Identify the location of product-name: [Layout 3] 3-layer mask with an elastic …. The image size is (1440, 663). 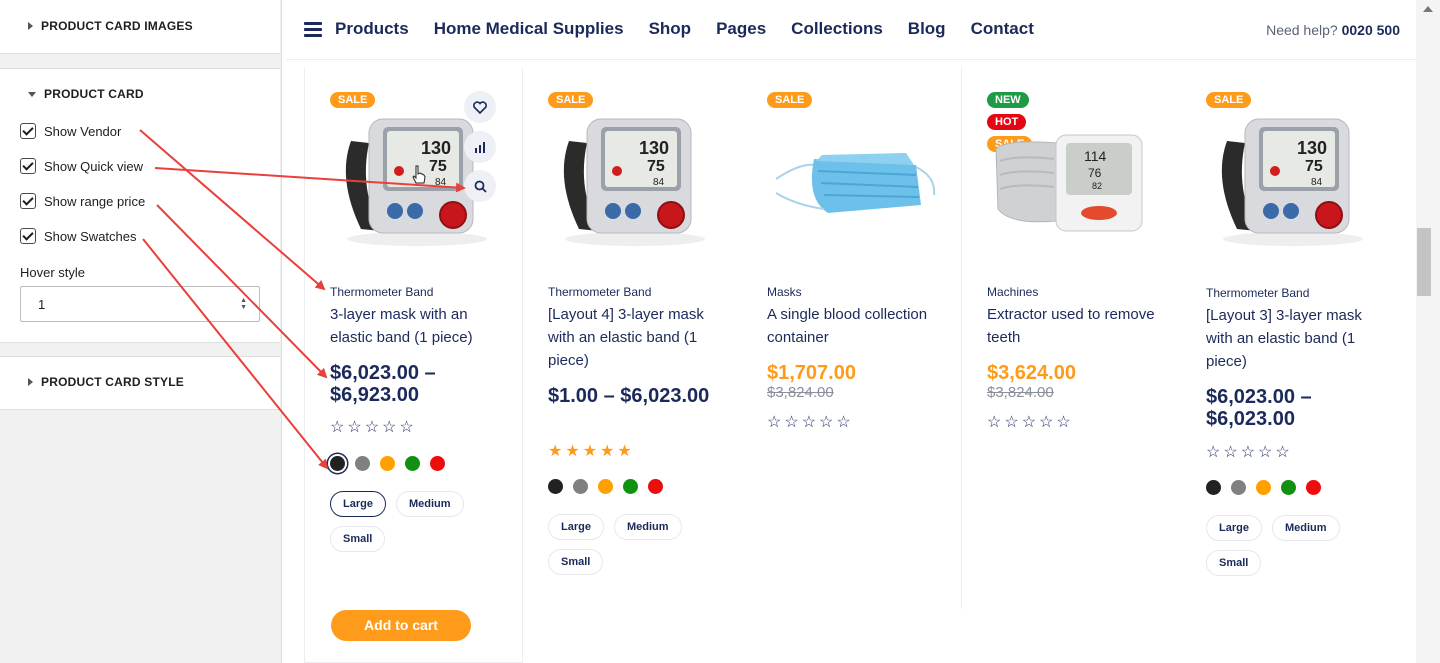
(1296, 338).